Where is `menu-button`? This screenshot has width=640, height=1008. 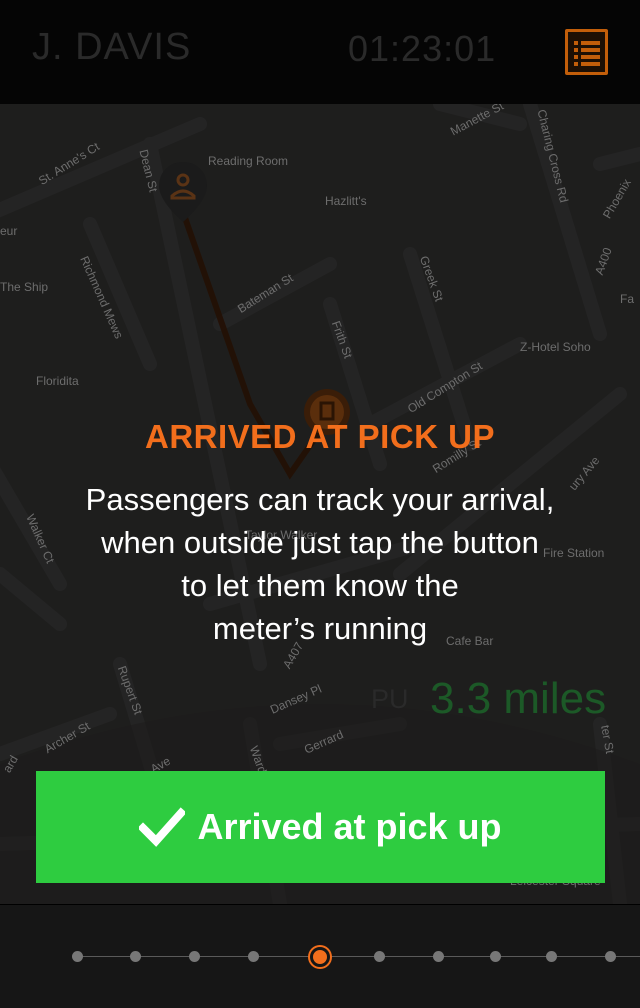
menu-button is located at coordinates (586, 52).